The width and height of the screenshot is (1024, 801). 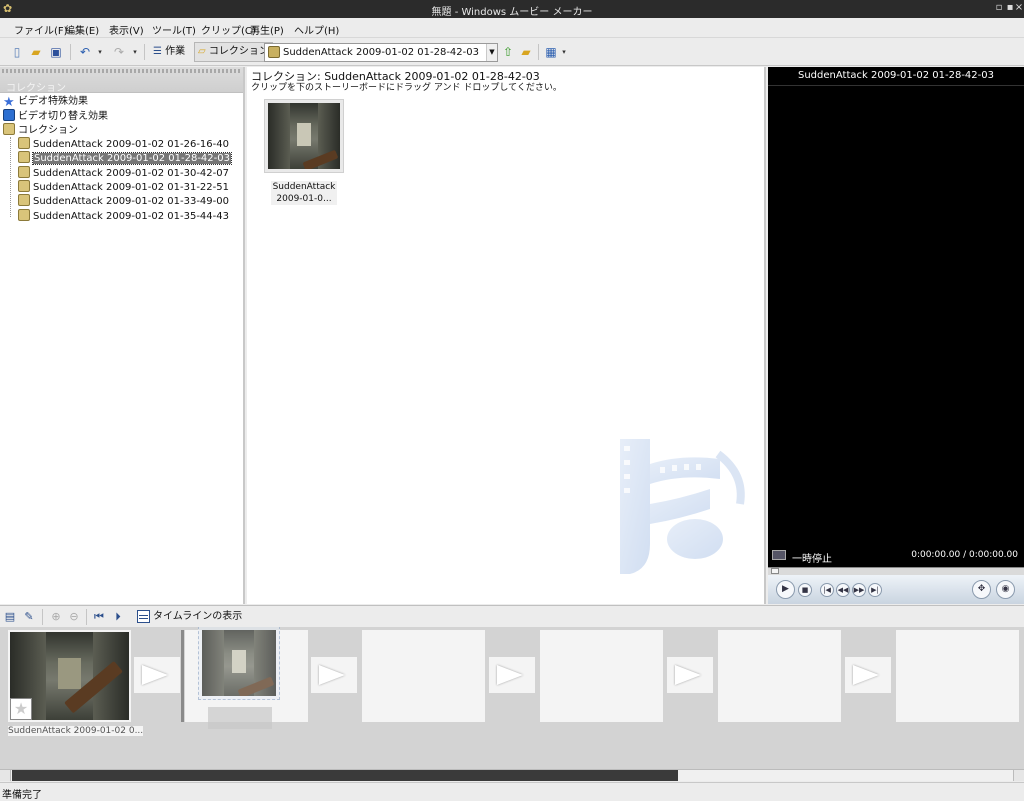 What do you see at coordinates (126, 29) in the screenshot?
I see `menu-view: 表示(V)` at bounding box center [126, 29].